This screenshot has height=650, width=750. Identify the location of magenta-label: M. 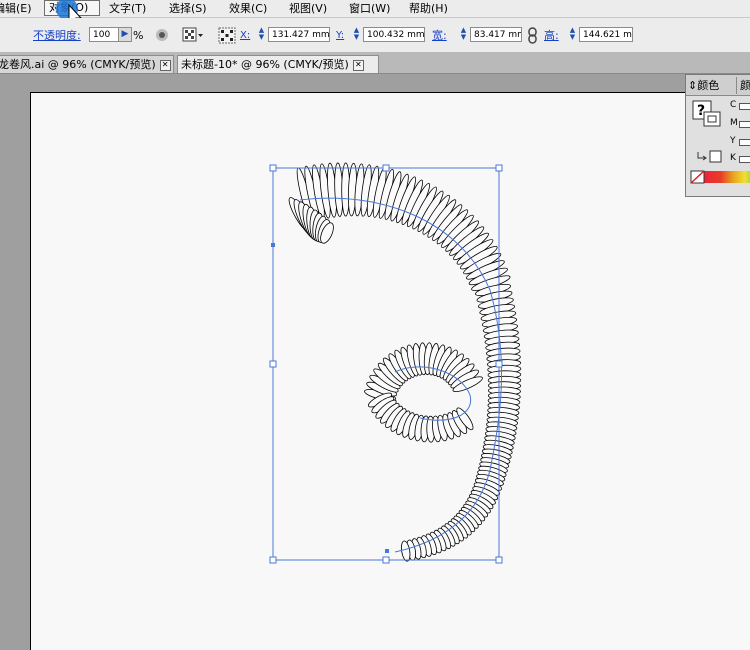
(734, 123).